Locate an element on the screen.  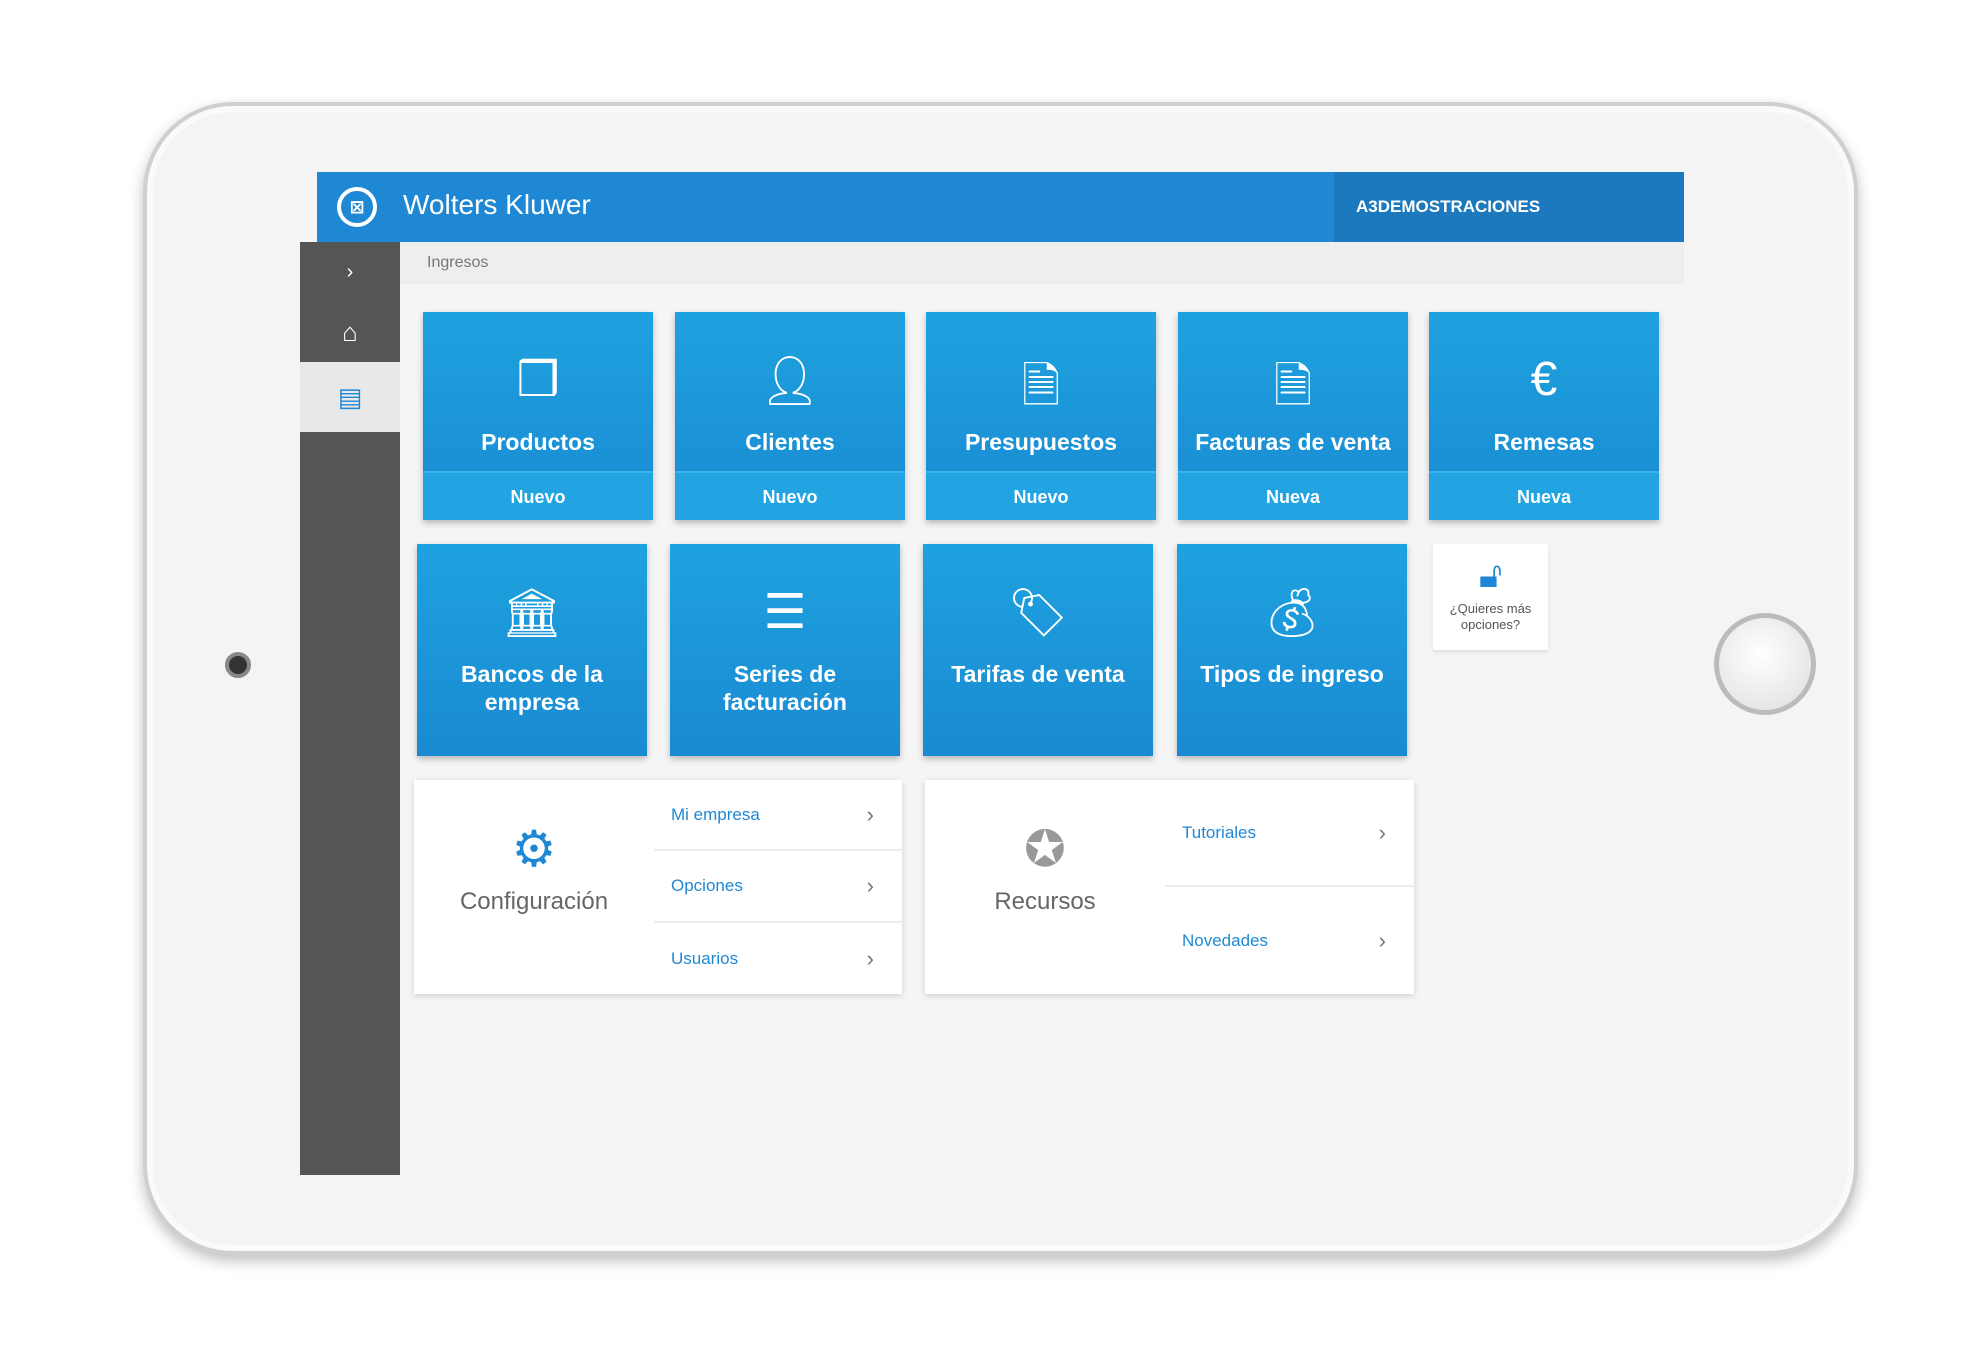
sidebar: › ⌂ ▤ is located at coordinates (350, 708).